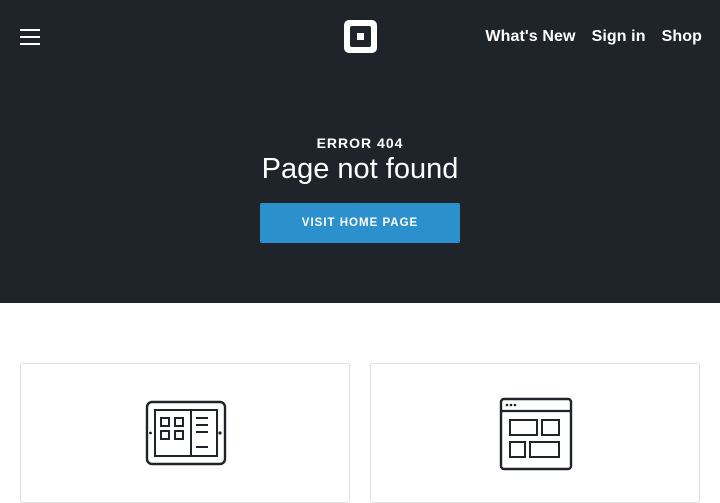 The width and height of the screenshot is (720, 503). Describe the element at coordinates (360, 169) in the screenshot. I see `page-title: Page not found` at that location.